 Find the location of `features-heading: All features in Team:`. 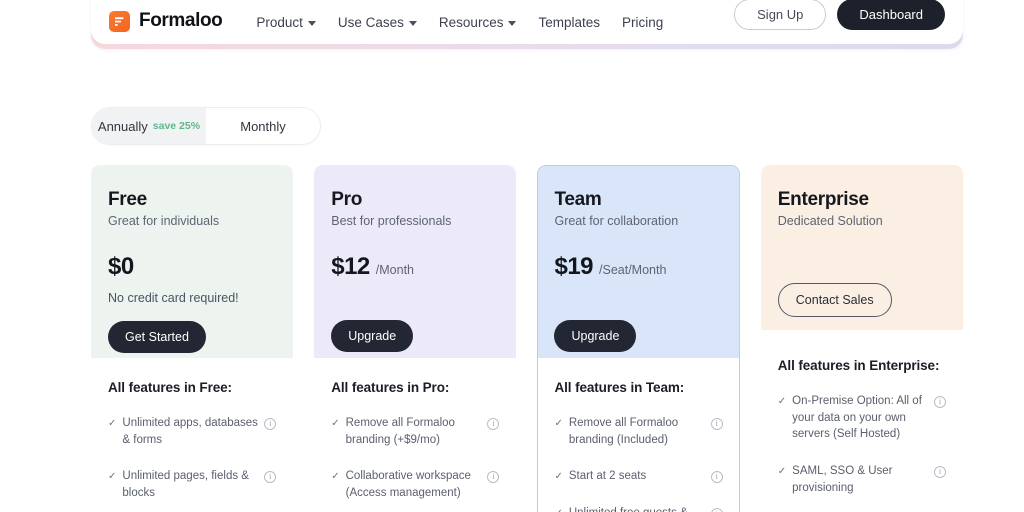

features-heading: All features in Team: is located at coordinates (619, 387).